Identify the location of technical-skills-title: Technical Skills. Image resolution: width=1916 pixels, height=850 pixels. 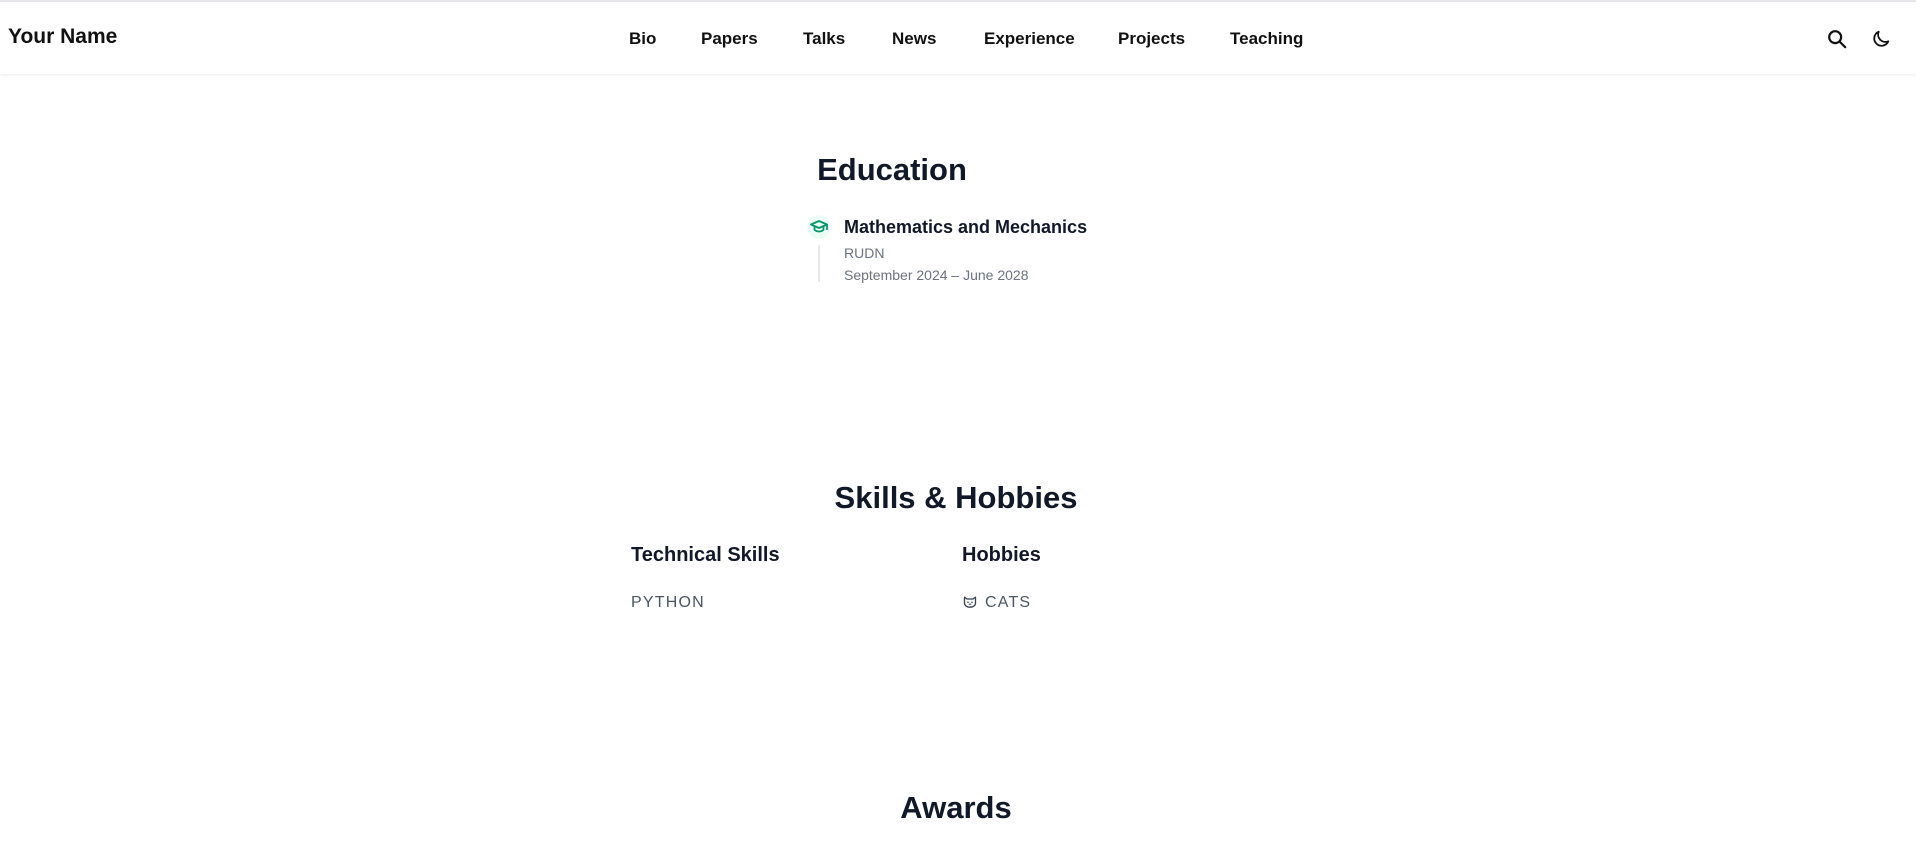
(705, 555).